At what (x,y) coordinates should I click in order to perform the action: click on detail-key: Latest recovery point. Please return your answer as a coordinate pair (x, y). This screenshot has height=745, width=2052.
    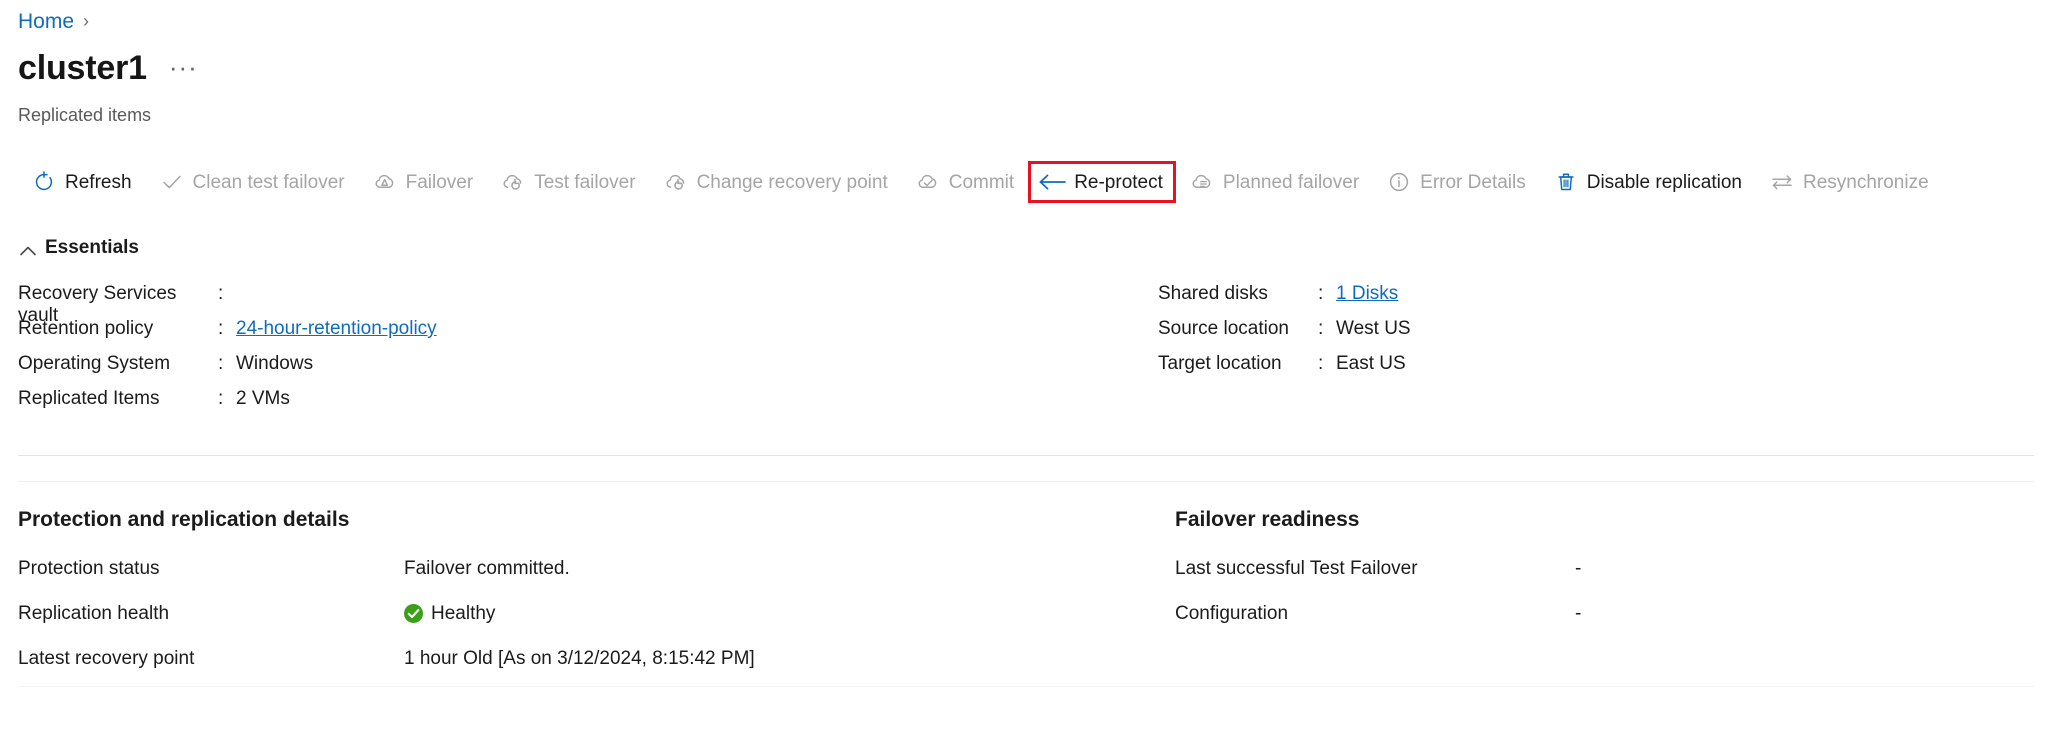
    Looking at the image, I should click on (106, 658).